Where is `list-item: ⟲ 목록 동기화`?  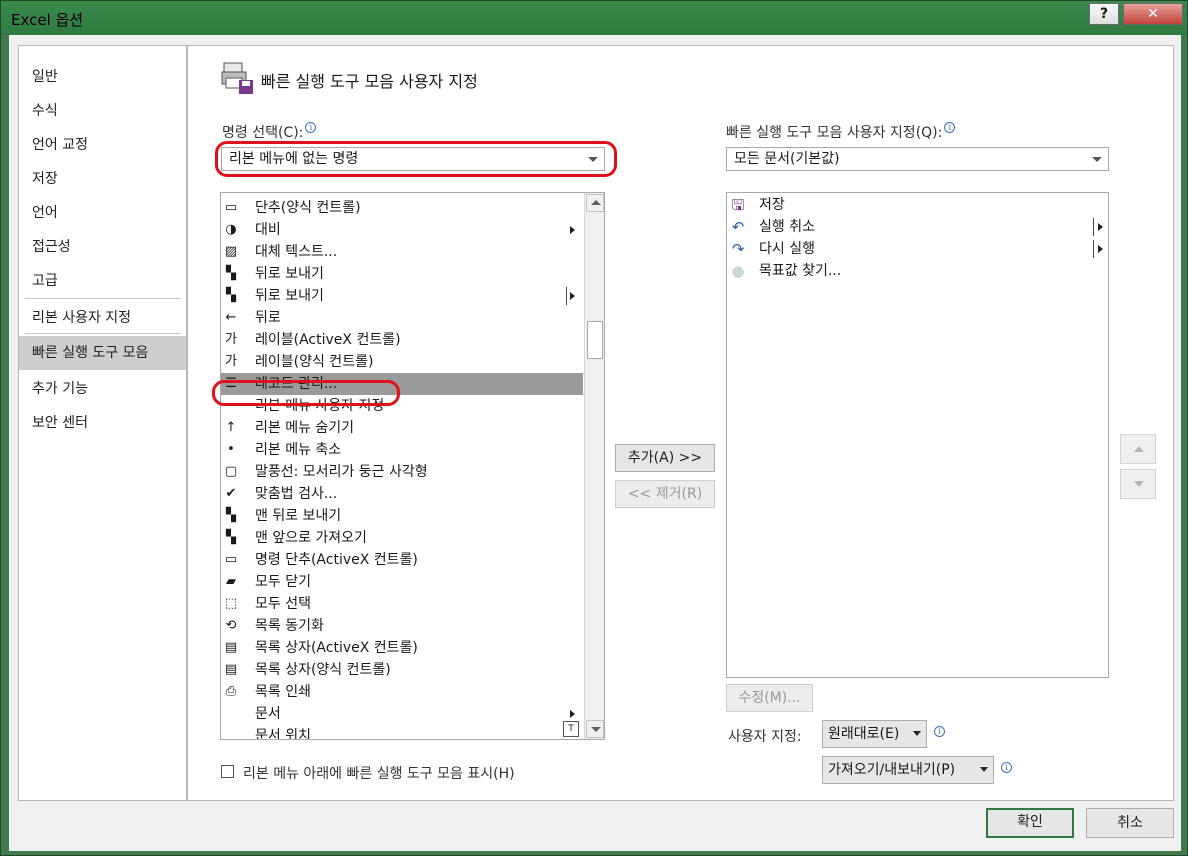
list-item: ⟲ 목록 동기화 is located at coordinates (402, 626).